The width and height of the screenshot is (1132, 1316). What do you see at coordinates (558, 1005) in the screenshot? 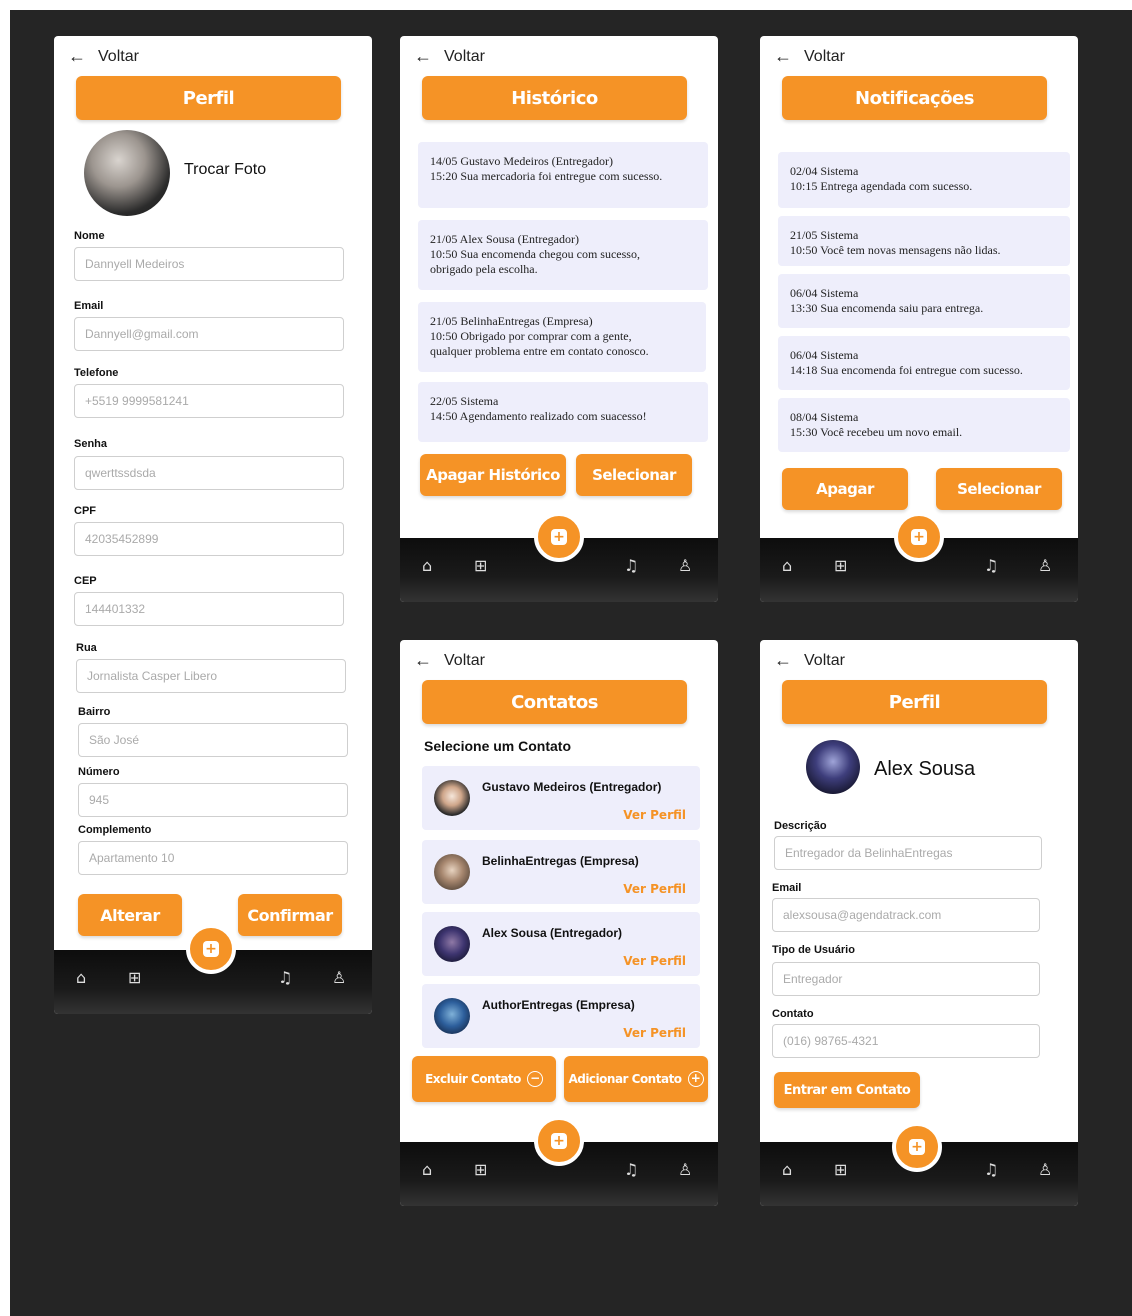
I see `contact-name: AuthorEntregas (Empresa)` at bounding box center [558, 1005].